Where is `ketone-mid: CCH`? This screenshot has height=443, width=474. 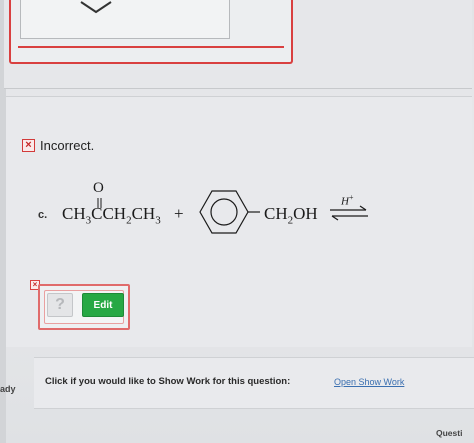 ketone-mid: CCH is located at coordinates (109, 213).